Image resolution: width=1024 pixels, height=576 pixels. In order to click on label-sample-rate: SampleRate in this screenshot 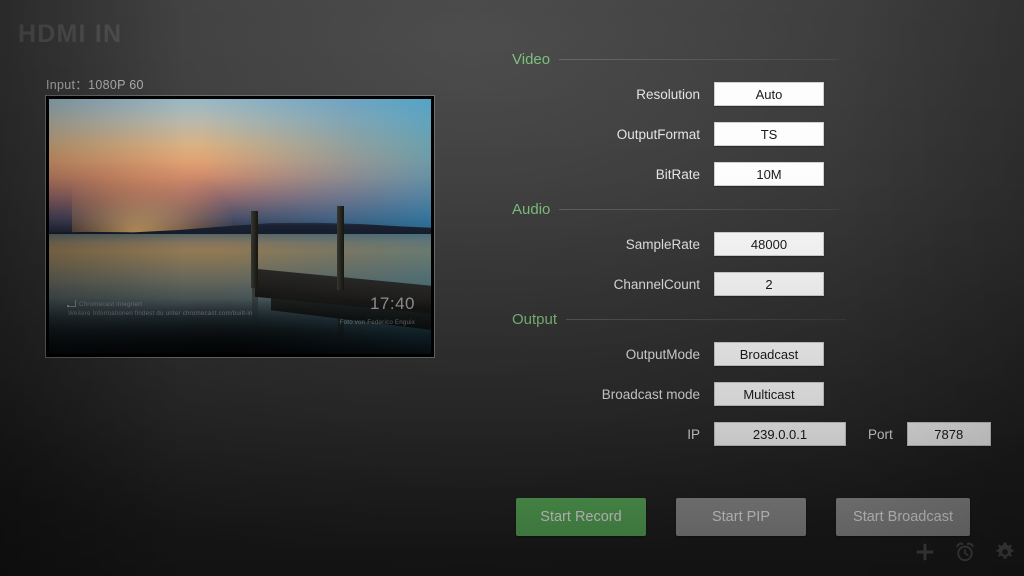, I will do `click(662, 244)`.